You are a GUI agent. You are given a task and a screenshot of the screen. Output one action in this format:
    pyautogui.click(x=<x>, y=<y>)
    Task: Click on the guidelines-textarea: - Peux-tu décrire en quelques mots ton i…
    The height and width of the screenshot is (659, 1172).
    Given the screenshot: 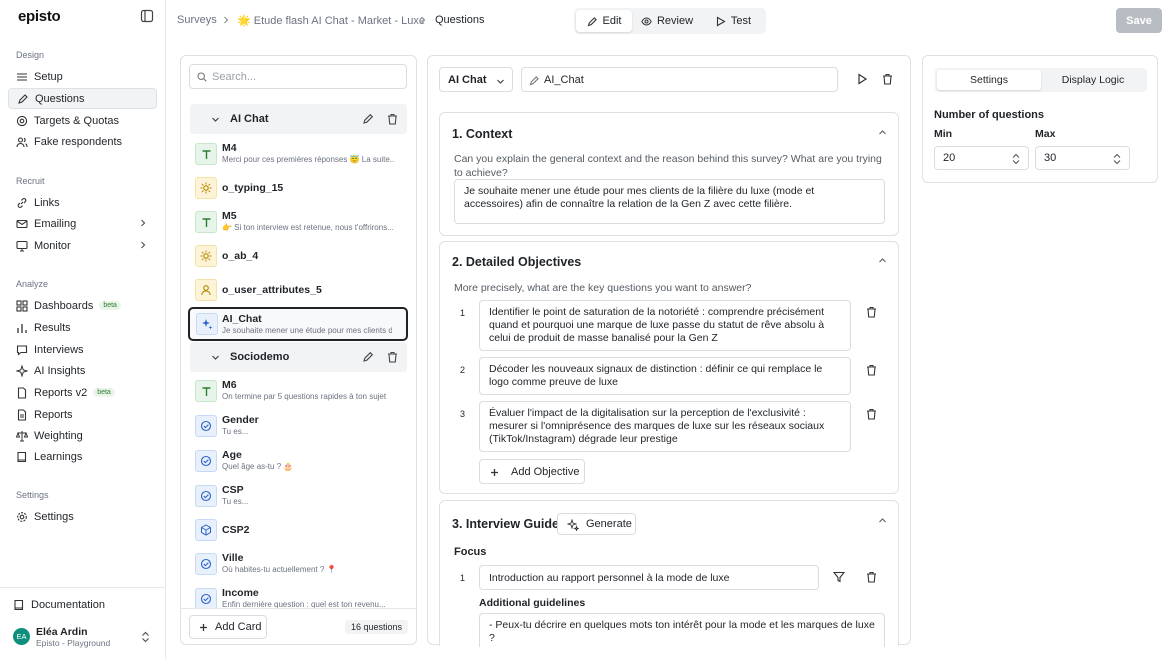 What is the action you would take?
    pyautogui.click(x=682, y=630)
    